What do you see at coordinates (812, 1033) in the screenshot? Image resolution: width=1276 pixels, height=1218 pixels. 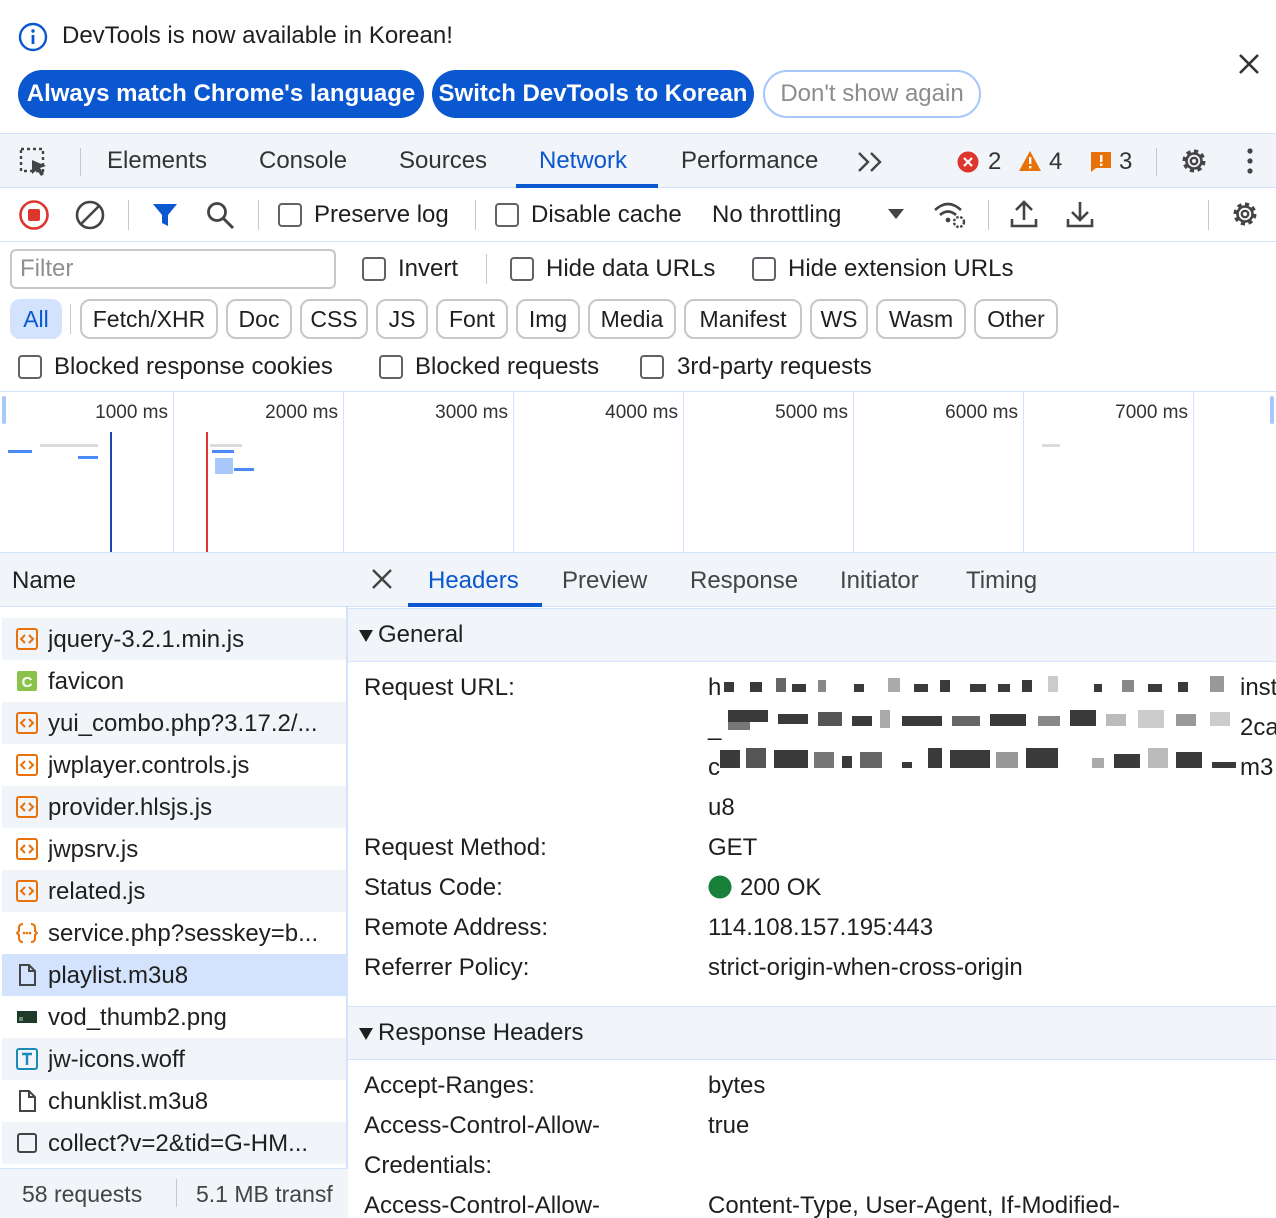 I see `response-headers-section-header: Response Headers` at bounding box center [812, 1033].